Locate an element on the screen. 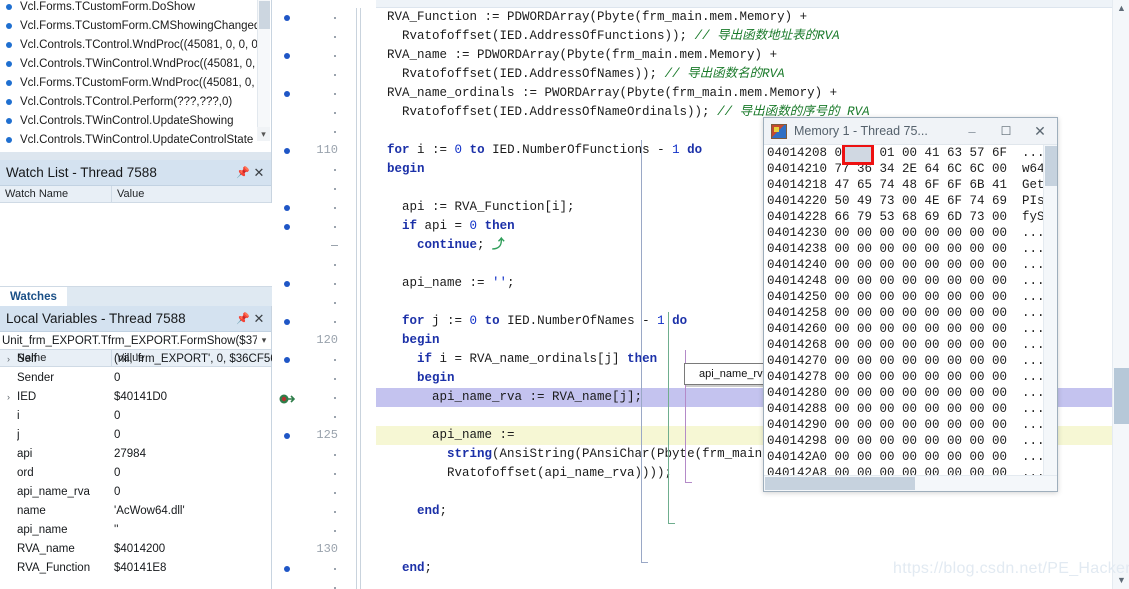 The height and width of the screenshot is (589, 1129). memory-horizontal-scrollbar is located at coordinates (910, 483).